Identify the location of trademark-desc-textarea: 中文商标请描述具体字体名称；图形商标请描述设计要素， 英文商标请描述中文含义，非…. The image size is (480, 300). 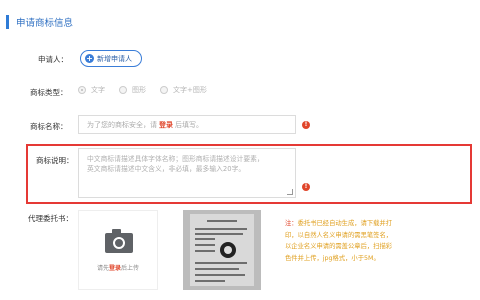
(187, 173).